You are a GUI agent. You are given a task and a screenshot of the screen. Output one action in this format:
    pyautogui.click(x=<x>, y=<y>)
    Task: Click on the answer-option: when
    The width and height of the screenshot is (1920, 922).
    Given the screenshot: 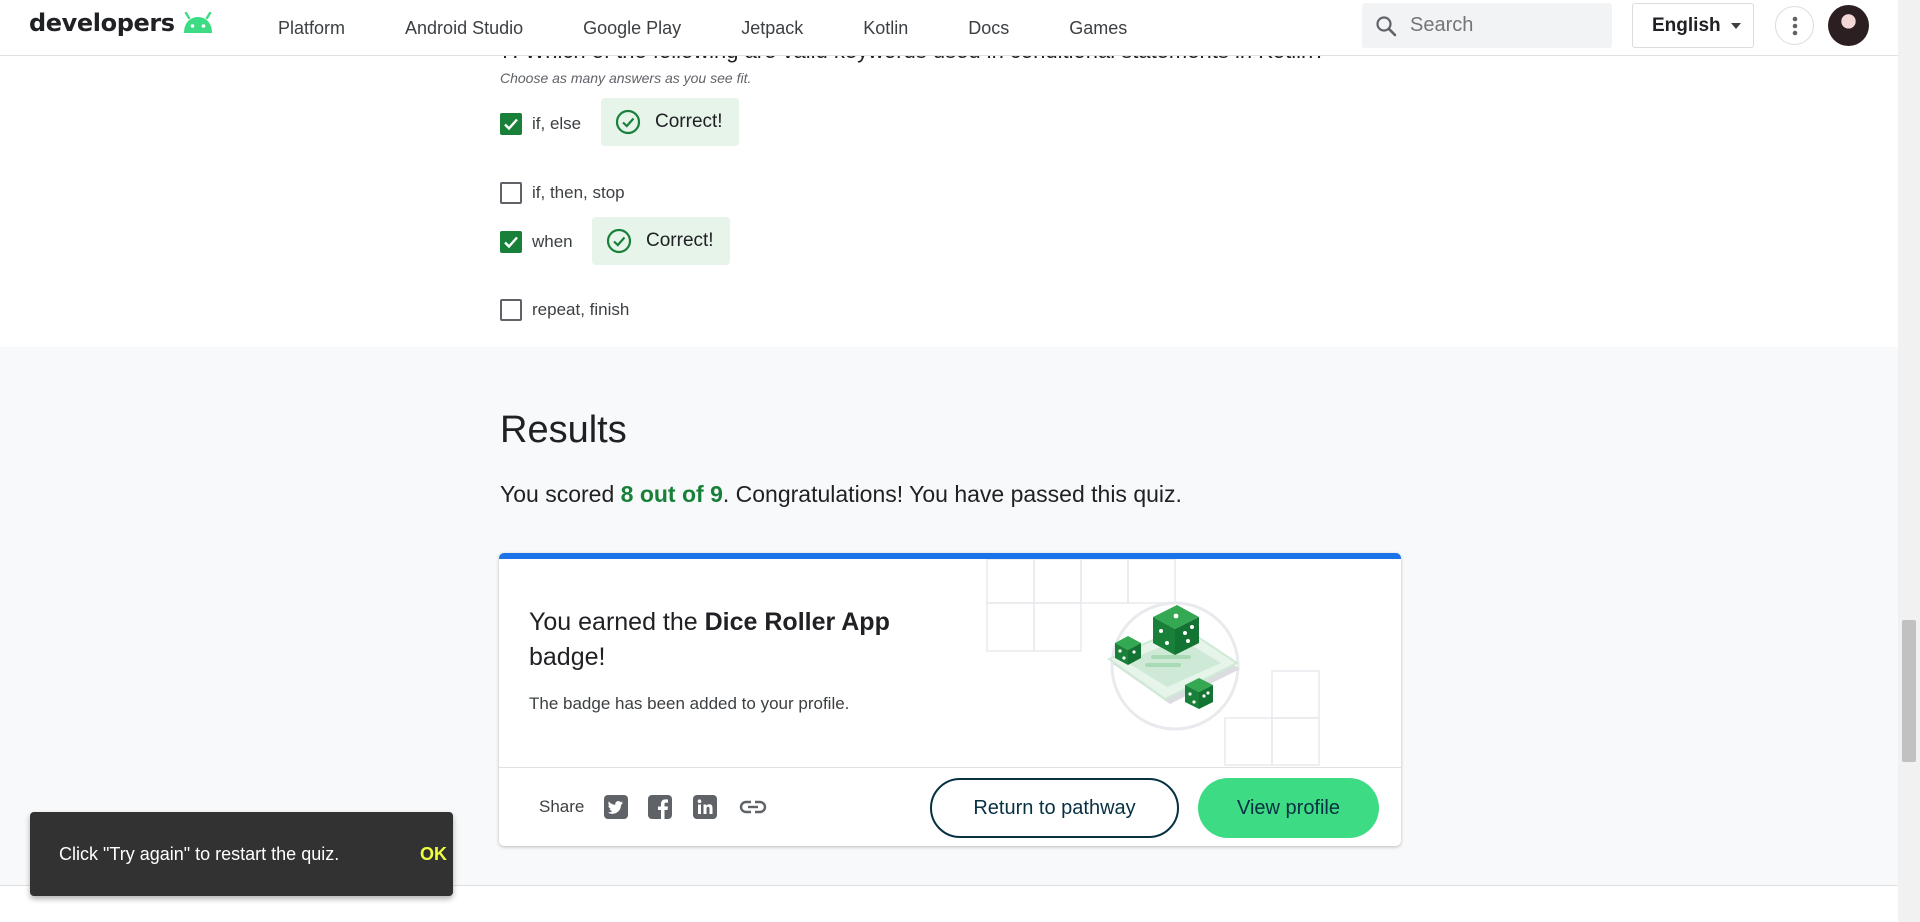 What is the action you would take?
    pyautogui.click(x=536, y=242)
    